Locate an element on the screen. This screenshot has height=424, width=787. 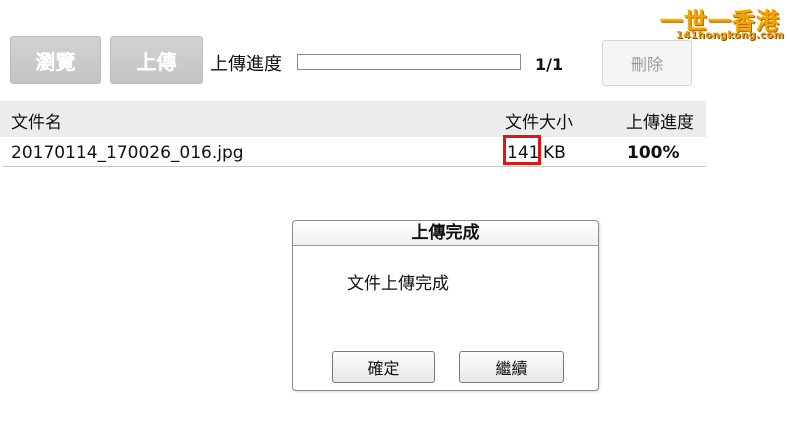
upload-button: 上傳 is located at coordinates (156, 60).